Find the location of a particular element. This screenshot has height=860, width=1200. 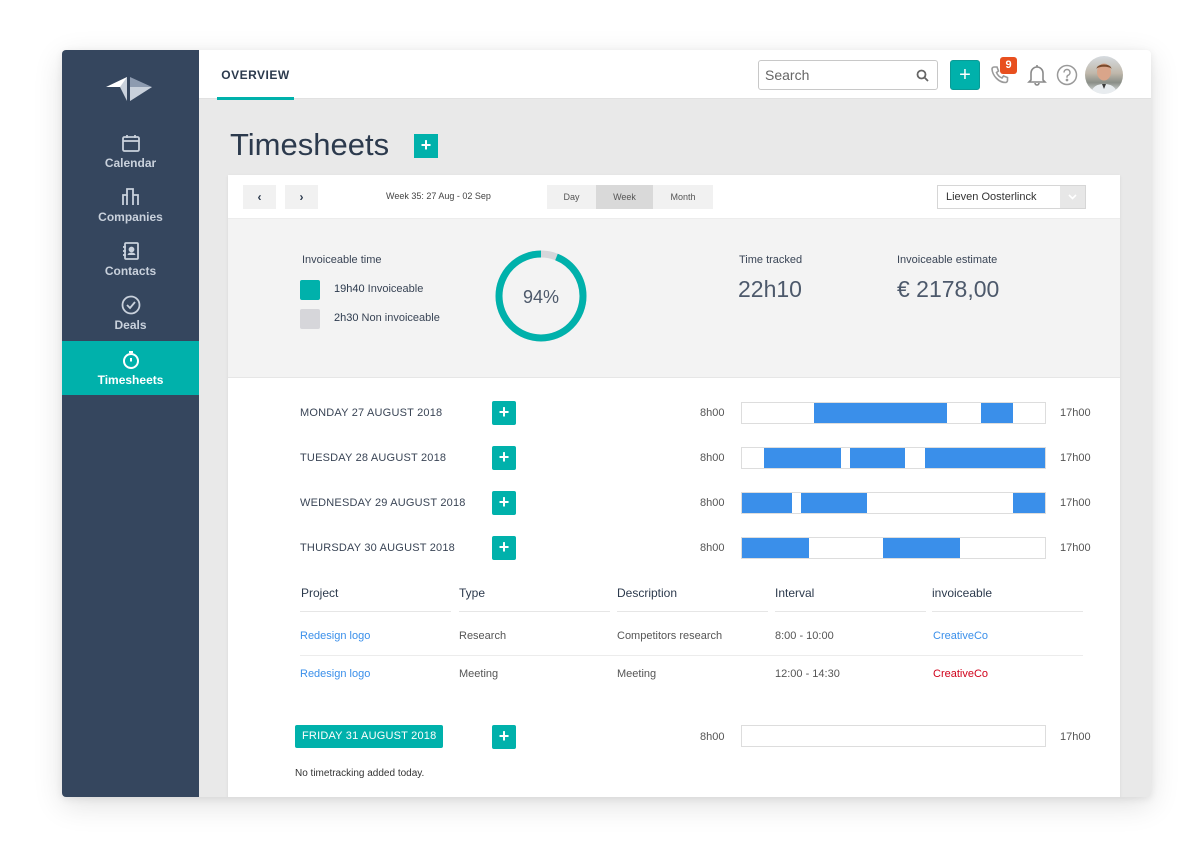

sidebar-item-contacts: Contacts is located at coordinates (130, 259).